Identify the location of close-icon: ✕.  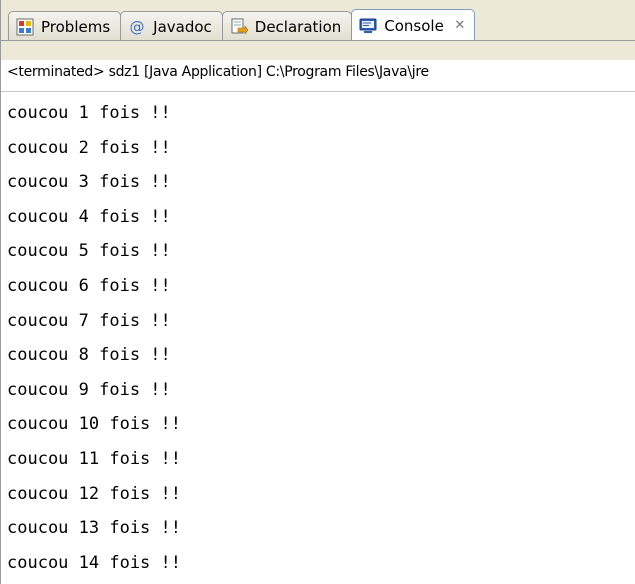
(460, 26).